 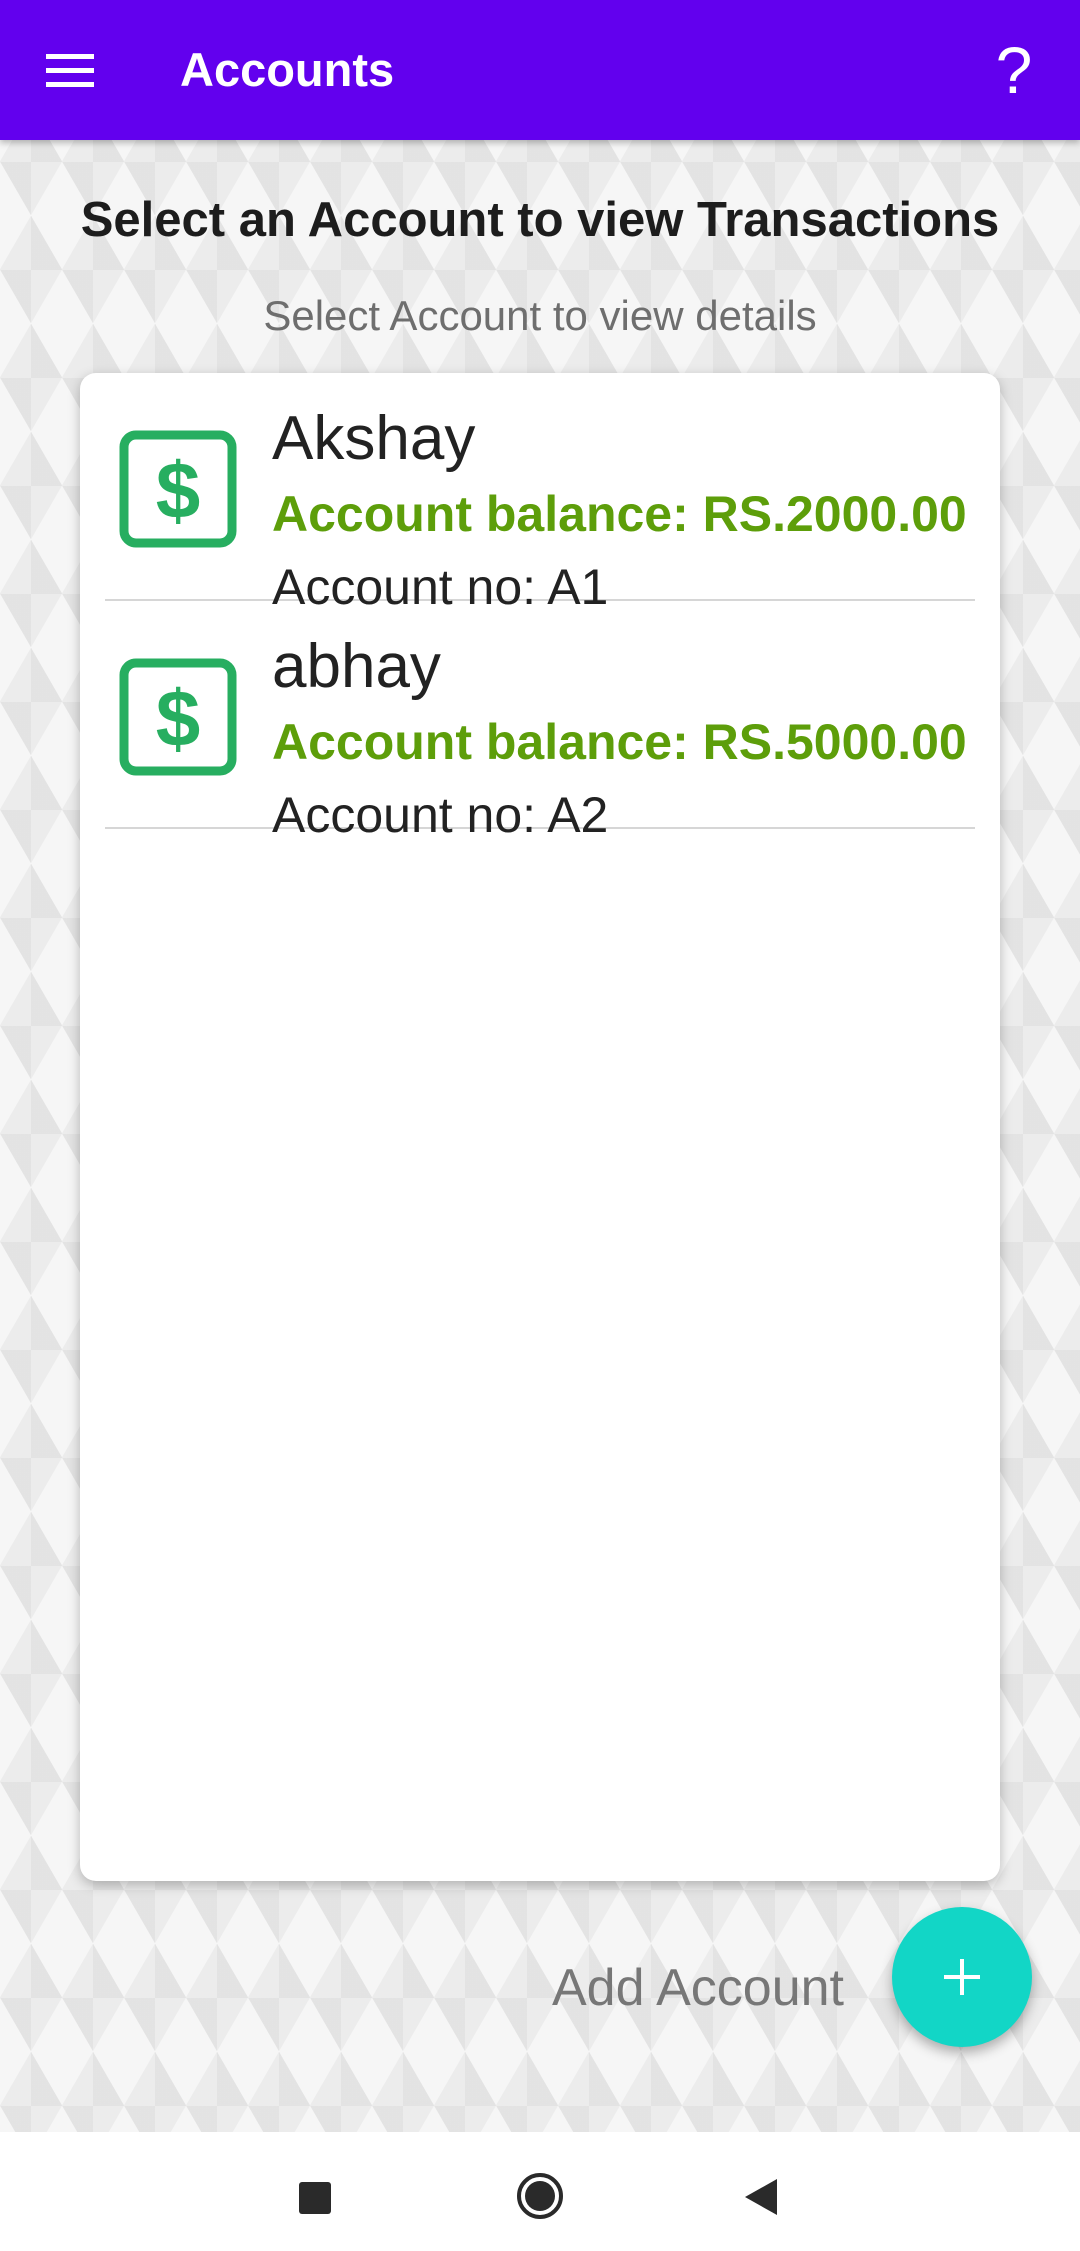 I want to click on account-name: abhay, so click(x=356, y=666).